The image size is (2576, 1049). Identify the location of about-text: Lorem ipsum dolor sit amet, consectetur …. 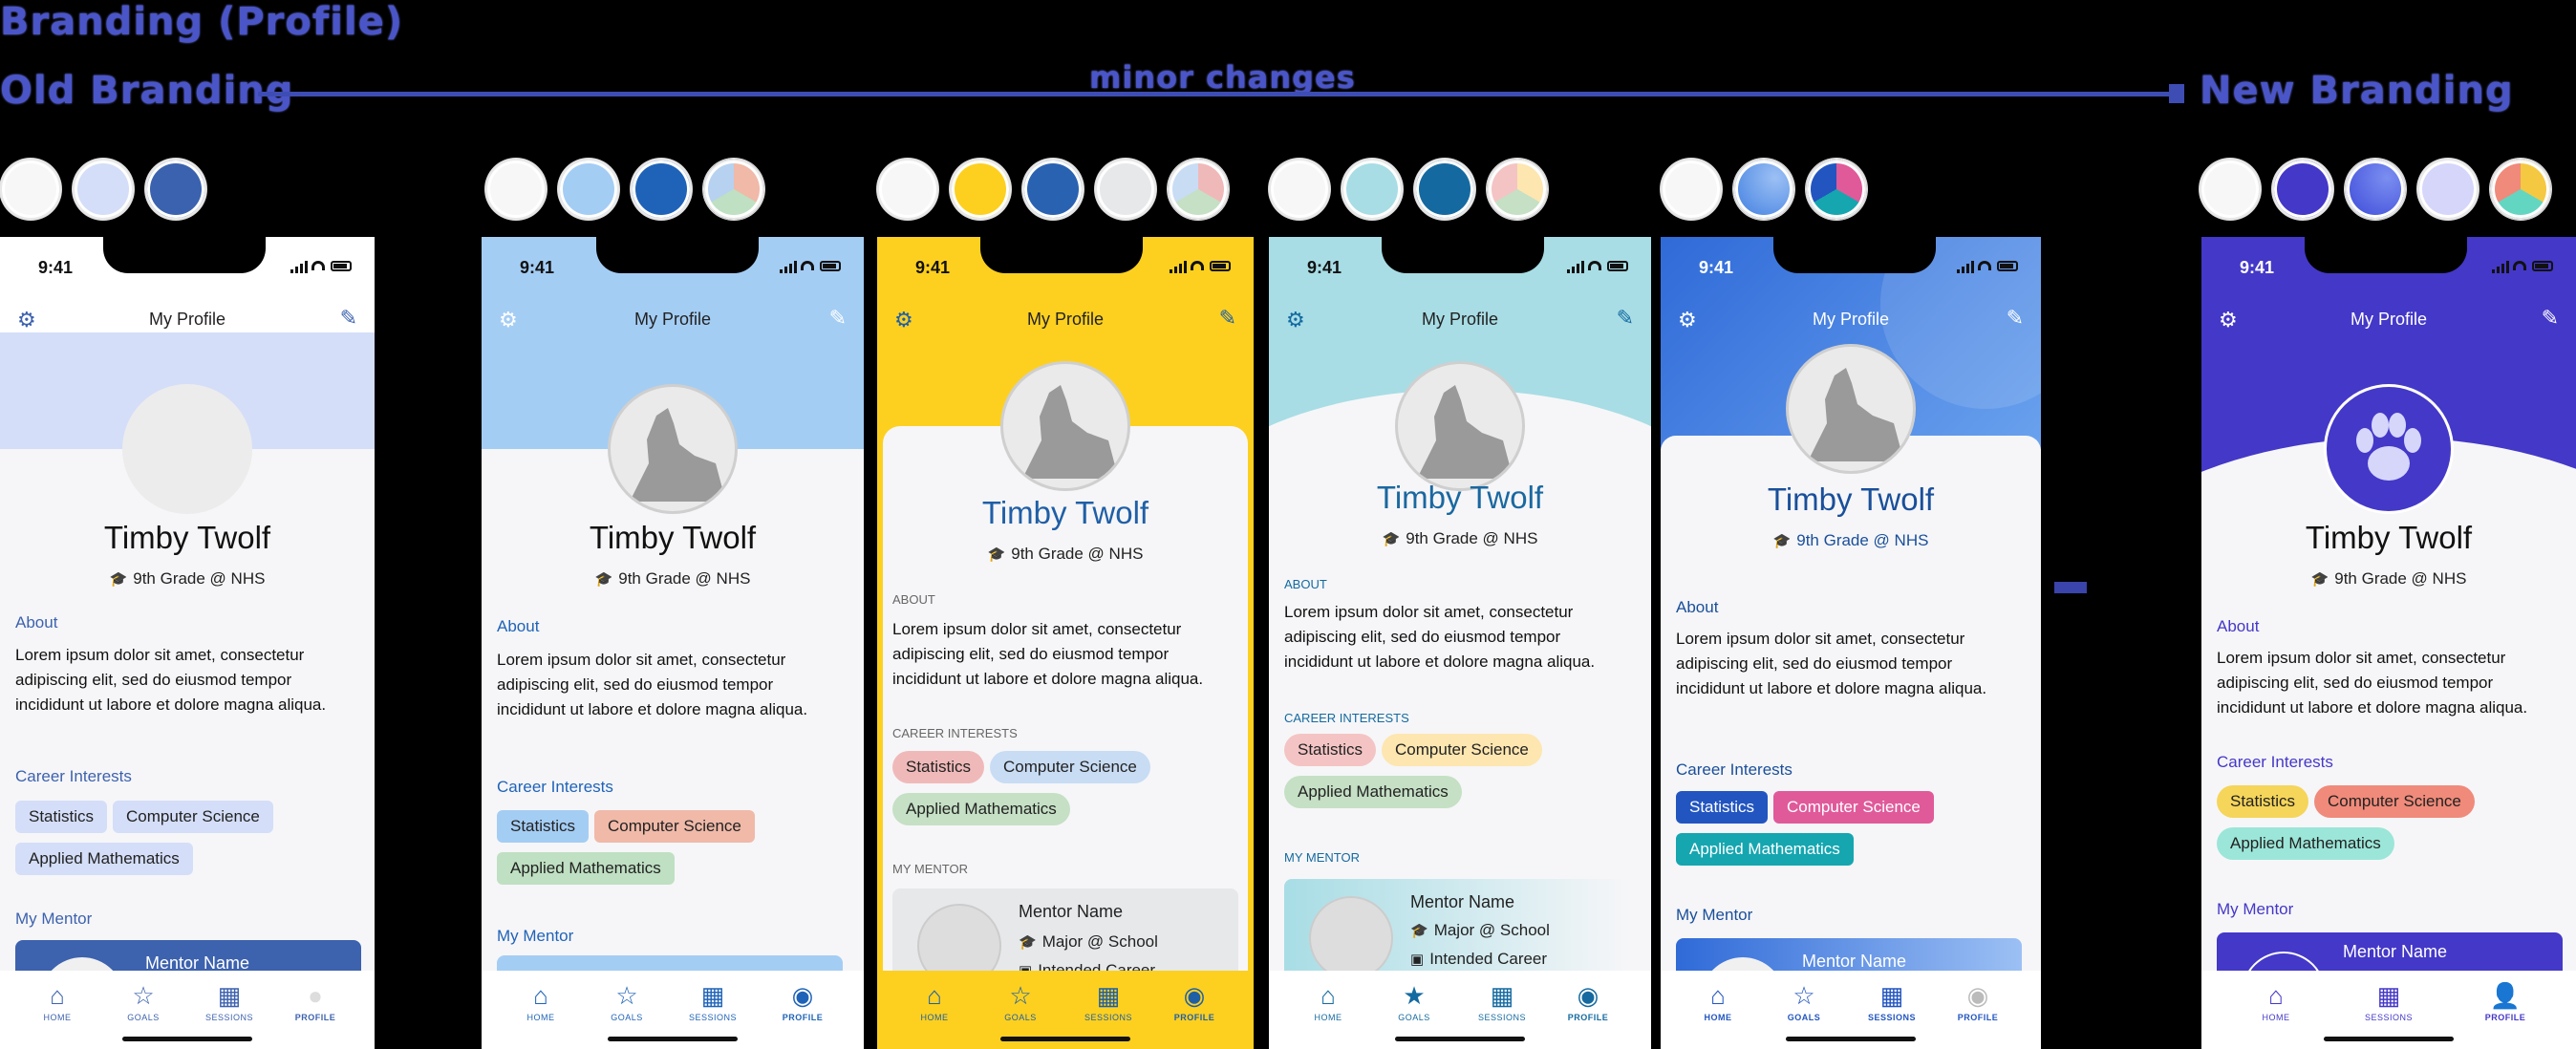
(2372, 683).